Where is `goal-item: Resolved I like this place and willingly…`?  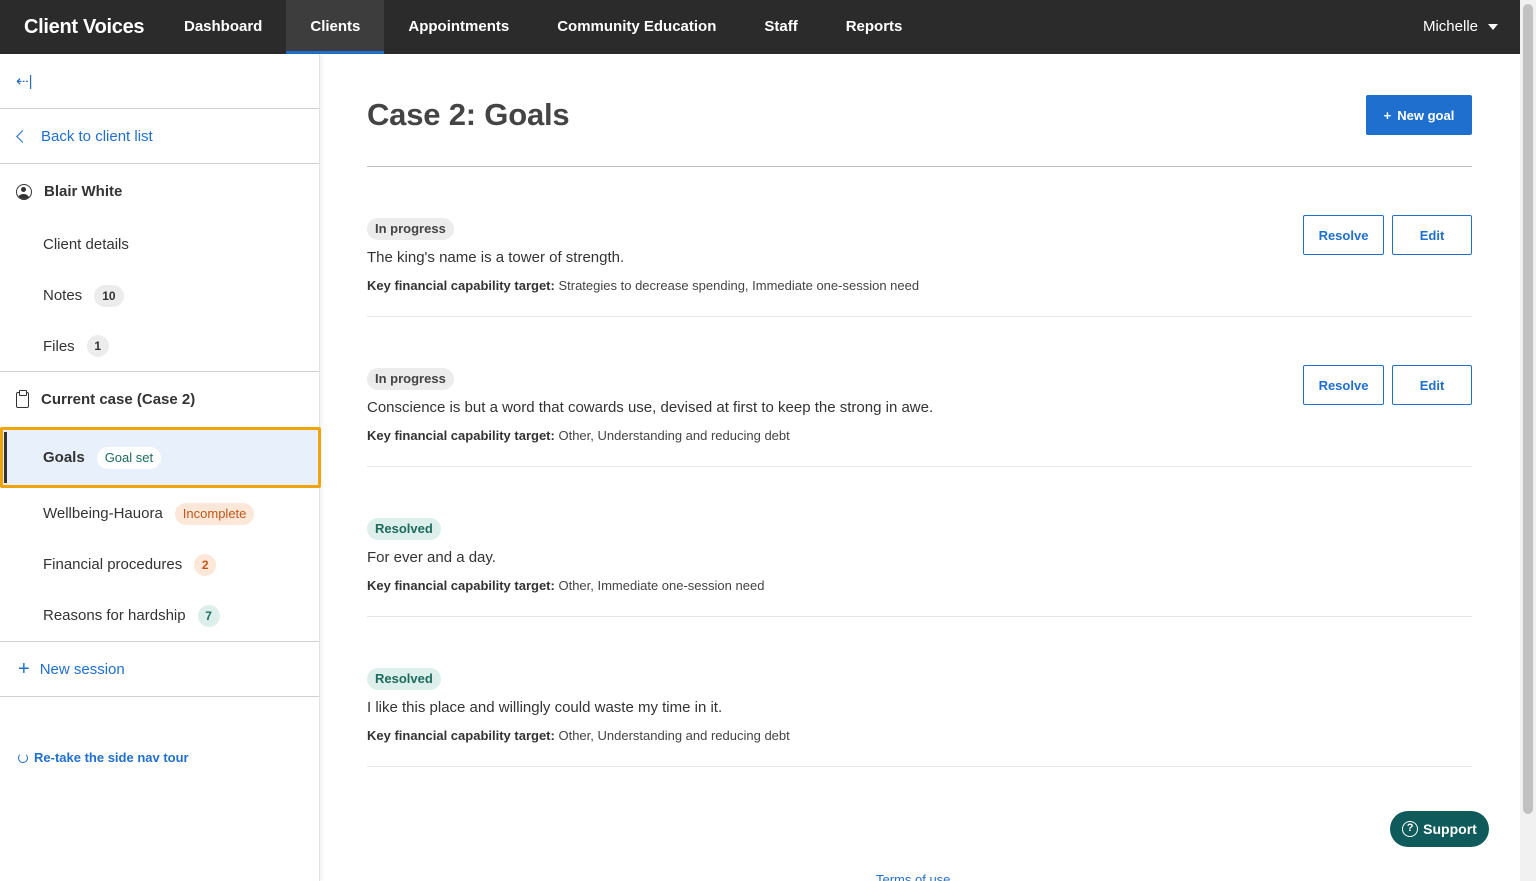
goal-item: Resolved I like this place and willingly… is located at coordinates (919, 692).